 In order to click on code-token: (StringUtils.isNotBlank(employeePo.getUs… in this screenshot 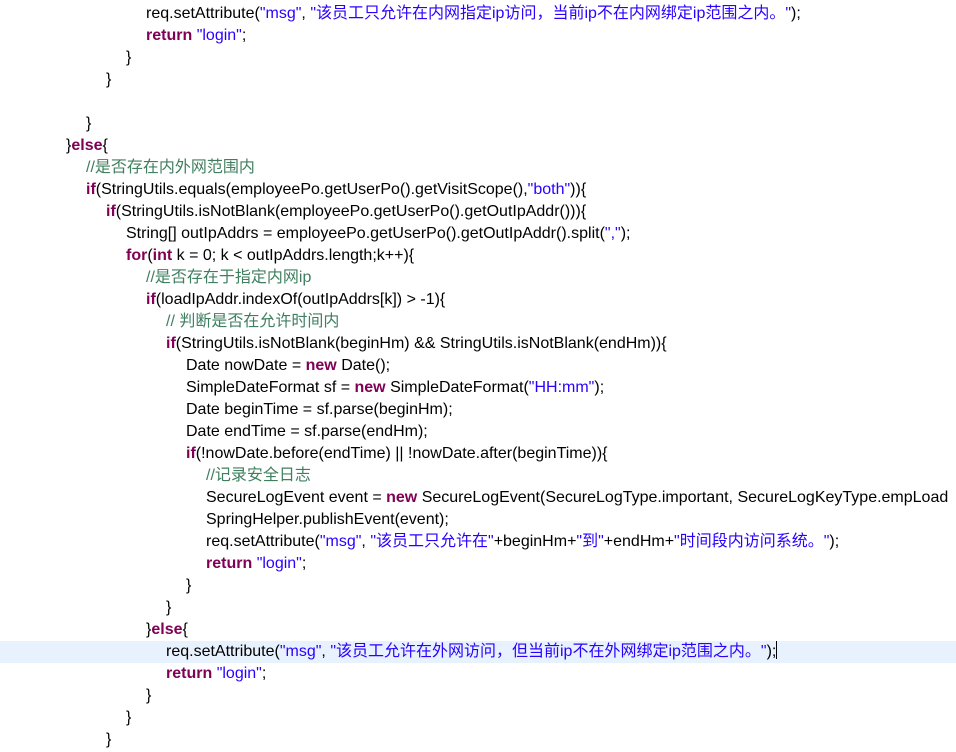, I will do `click(351, 211)`.